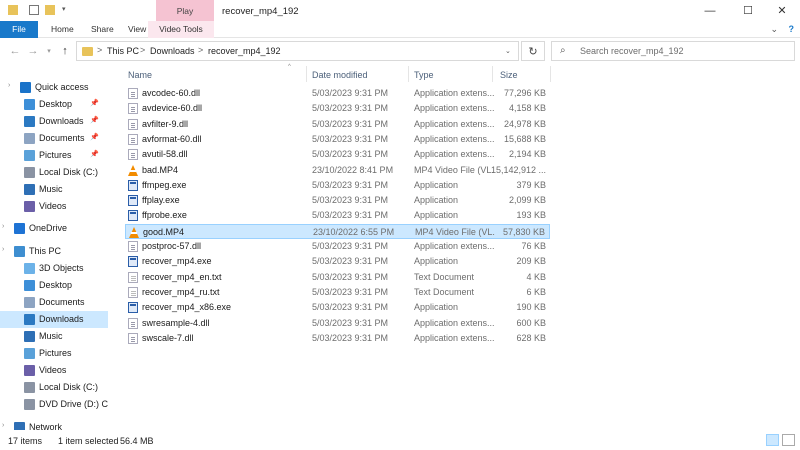 Image resolution: width=800 pixels, height=450 pixels. I want to click on maximize-button: ☐, so click(748, 10).